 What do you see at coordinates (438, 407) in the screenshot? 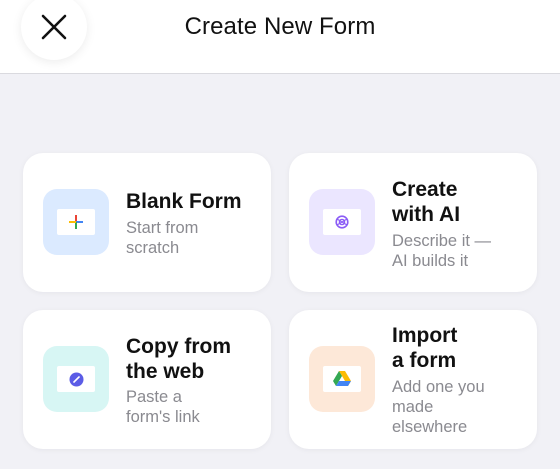
I see `import-form-subtitle: Add one you made elsewhere` at bounding box center [438, 407].